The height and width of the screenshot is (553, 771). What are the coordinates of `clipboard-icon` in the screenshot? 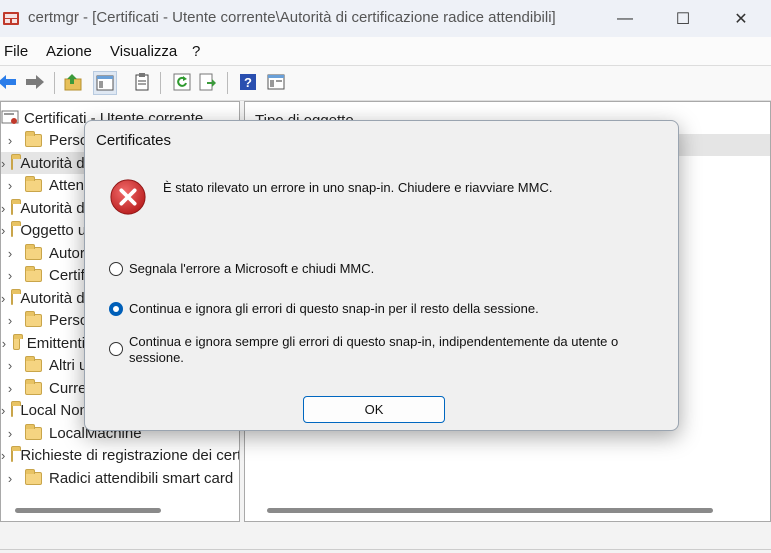 It's located at (142, 82).